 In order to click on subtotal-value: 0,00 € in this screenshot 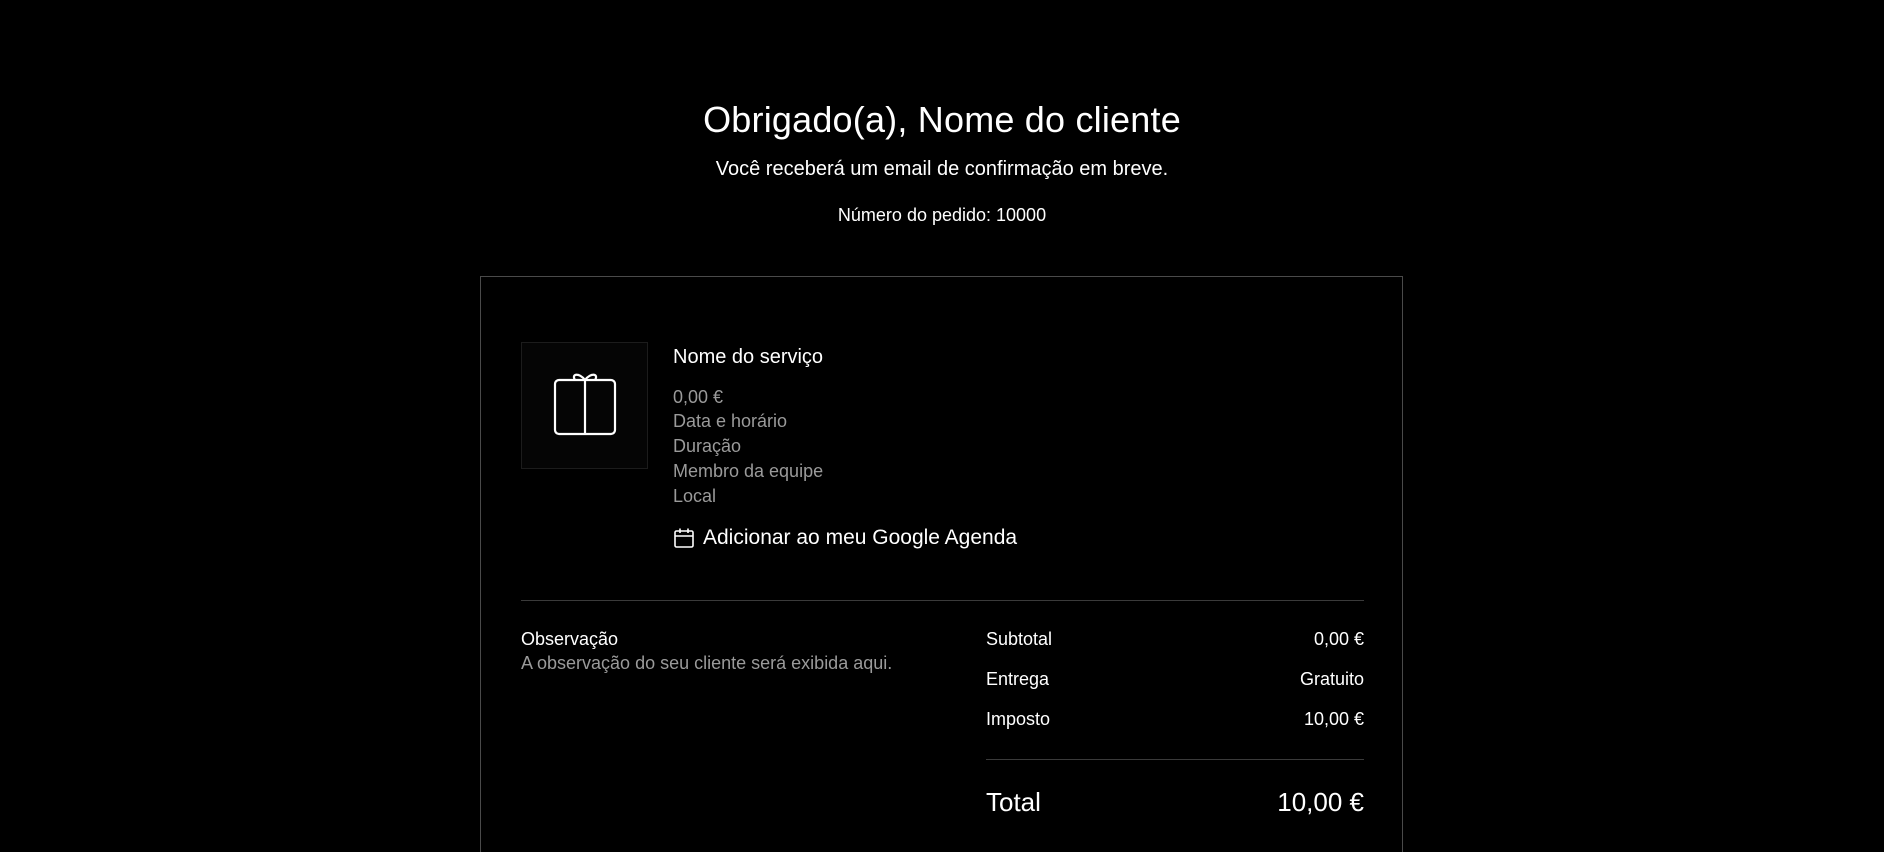, I will do `click(1338, 639)`.